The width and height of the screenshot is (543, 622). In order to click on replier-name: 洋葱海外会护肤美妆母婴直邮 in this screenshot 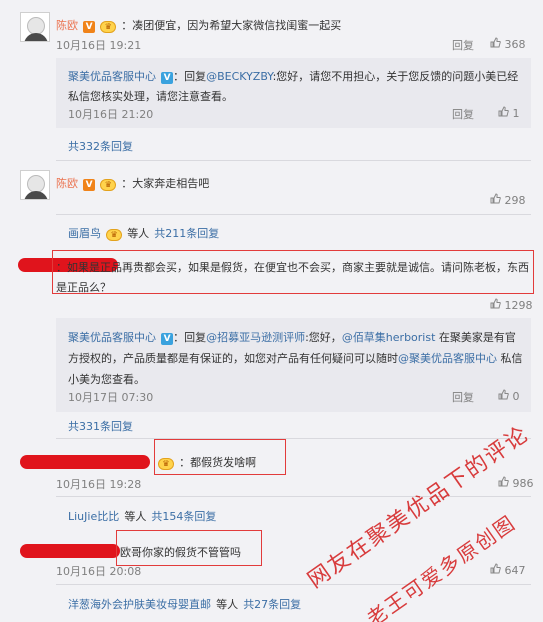, I will do `click(139, 604)`.